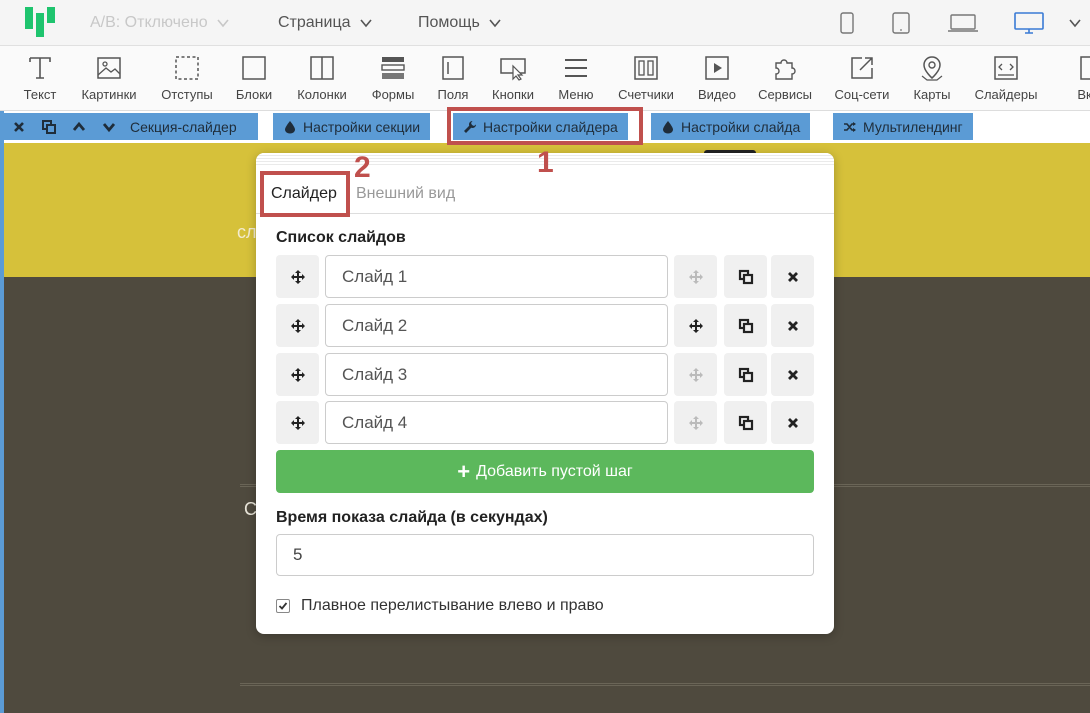 The width and height of the screenshot is (1090, 713). I want to click on tool-social: Соц-сети, so click(862, 78).